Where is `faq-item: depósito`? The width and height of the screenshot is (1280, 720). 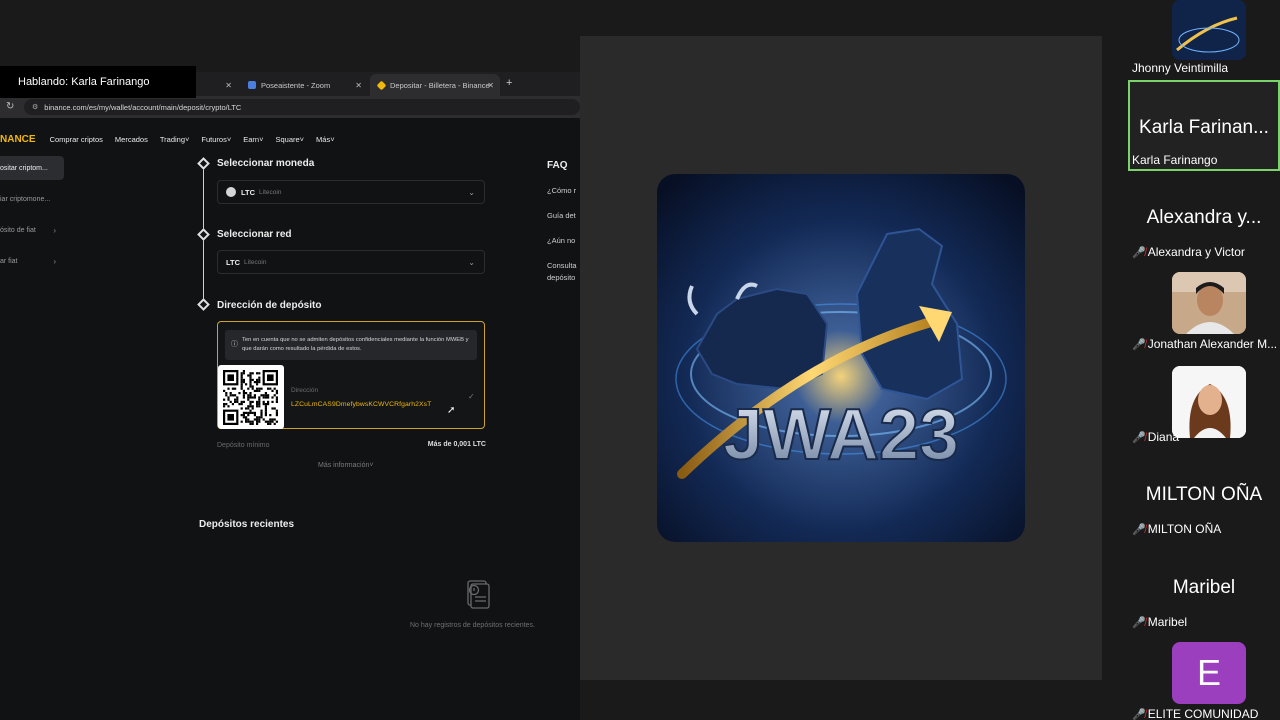 faq-item: depósito is located at coordinates (562, 278).